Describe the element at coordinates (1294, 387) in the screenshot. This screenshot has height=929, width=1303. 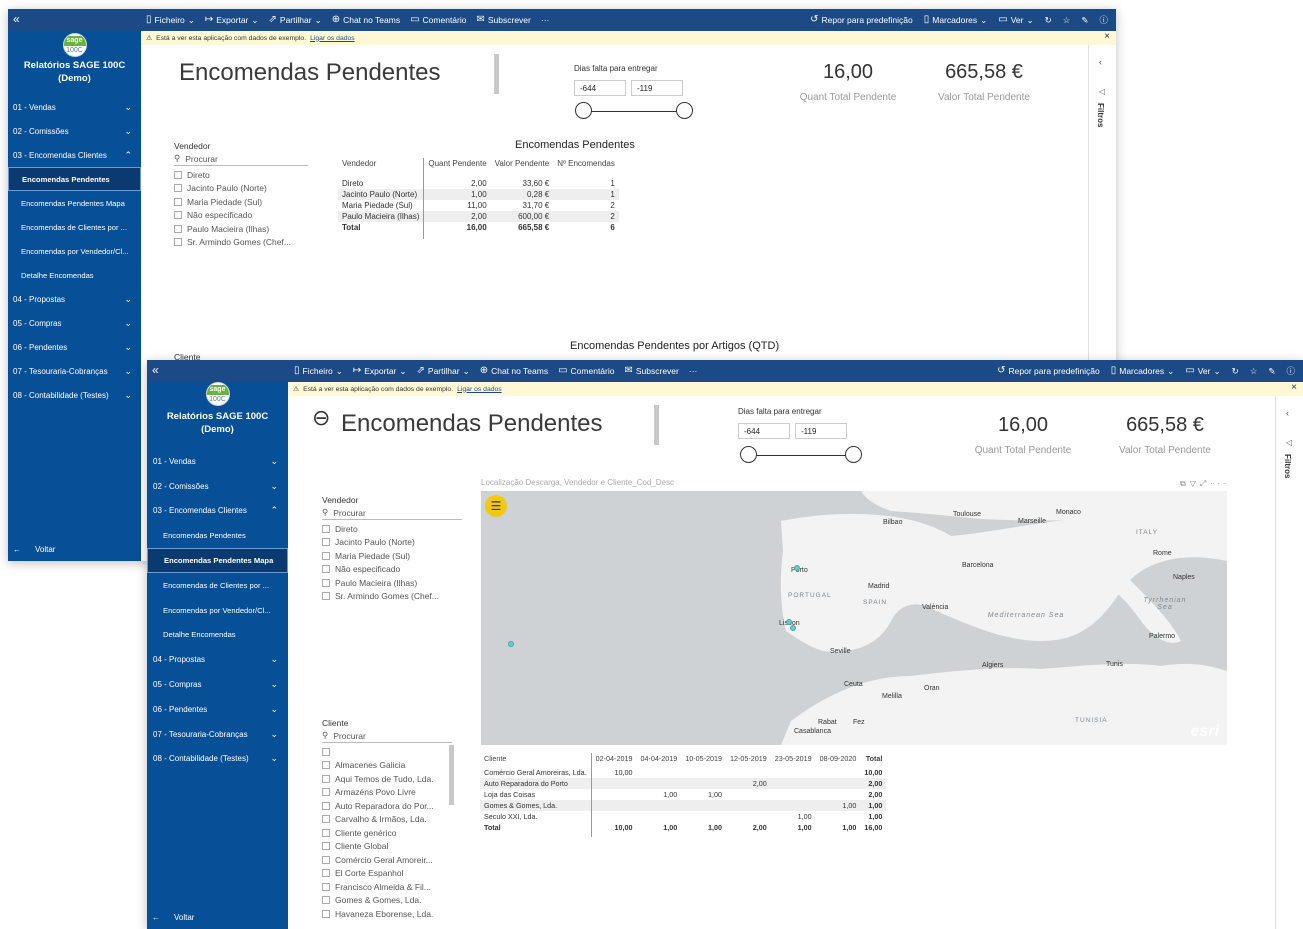
I see `close-icon: ×` at that location.